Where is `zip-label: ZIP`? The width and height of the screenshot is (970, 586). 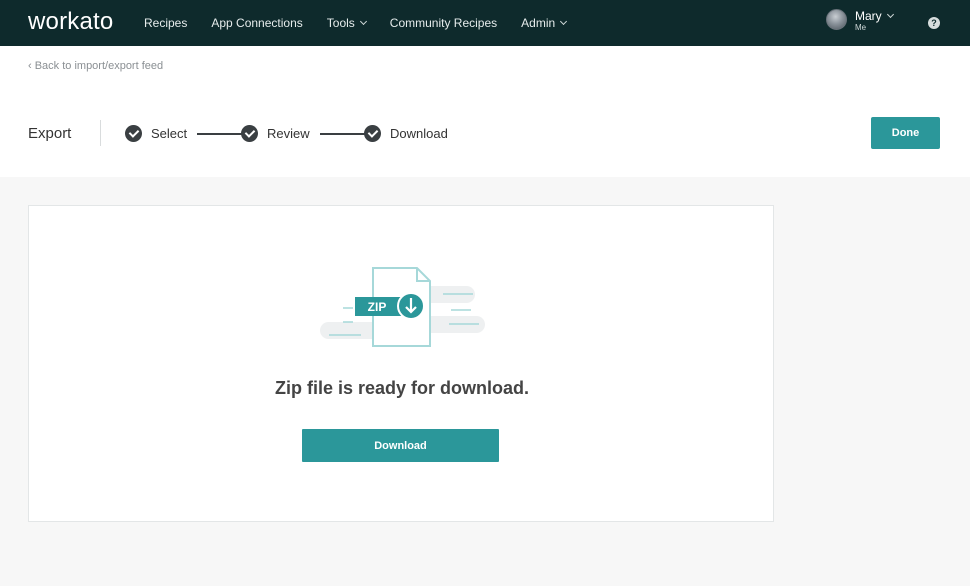 zip-label: ZIP is located at coordinates (377, 307).